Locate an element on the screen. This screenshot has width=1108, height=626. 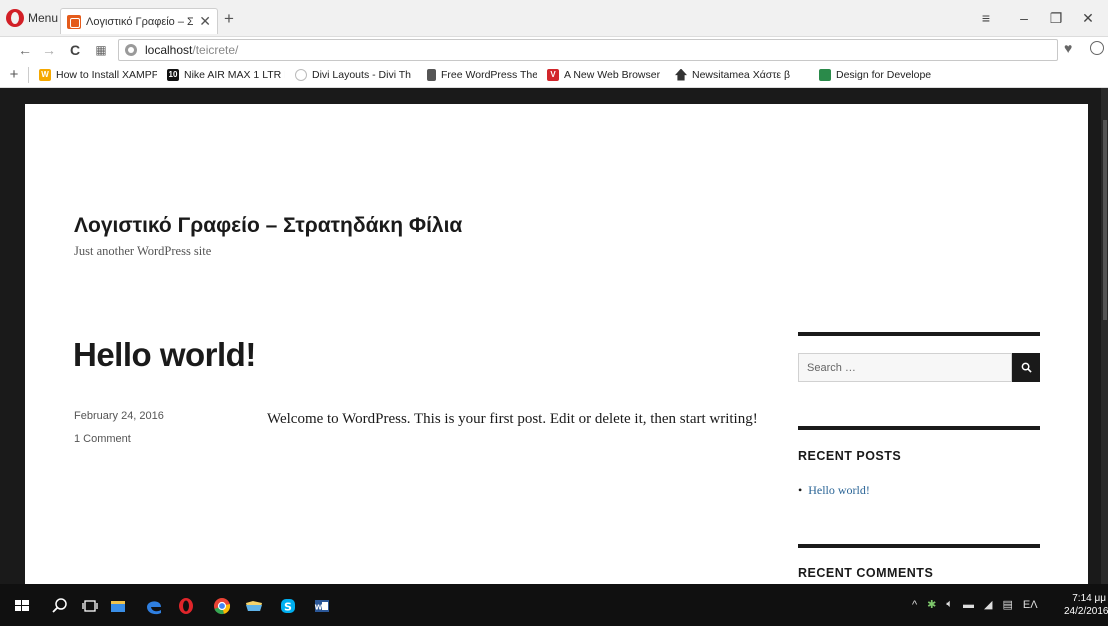
address-bar-row: ← → C ▦ localhost/teicrete/ ♥ is located at coordinates (554, 49).